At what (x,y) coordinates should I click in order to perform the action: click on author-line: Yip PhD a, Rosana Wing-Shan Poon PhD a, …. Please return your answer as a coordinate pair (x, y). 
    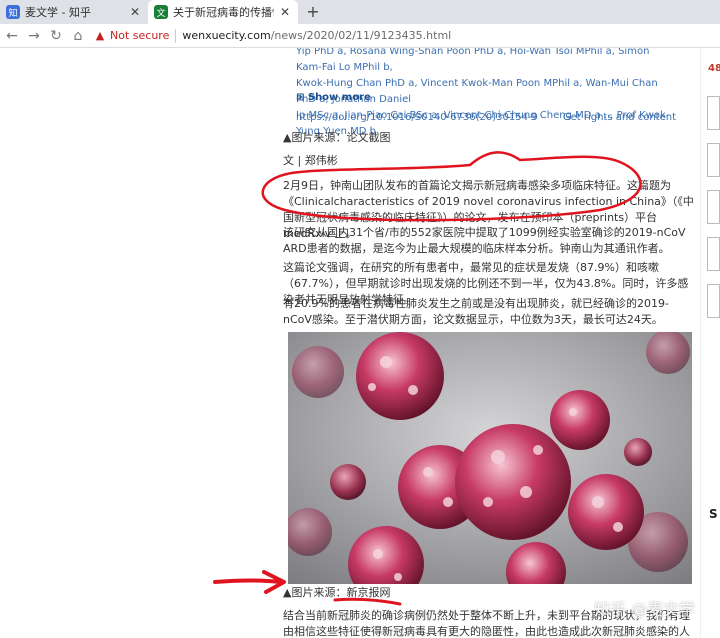
    Looking at the image, I should click on (486, 62).